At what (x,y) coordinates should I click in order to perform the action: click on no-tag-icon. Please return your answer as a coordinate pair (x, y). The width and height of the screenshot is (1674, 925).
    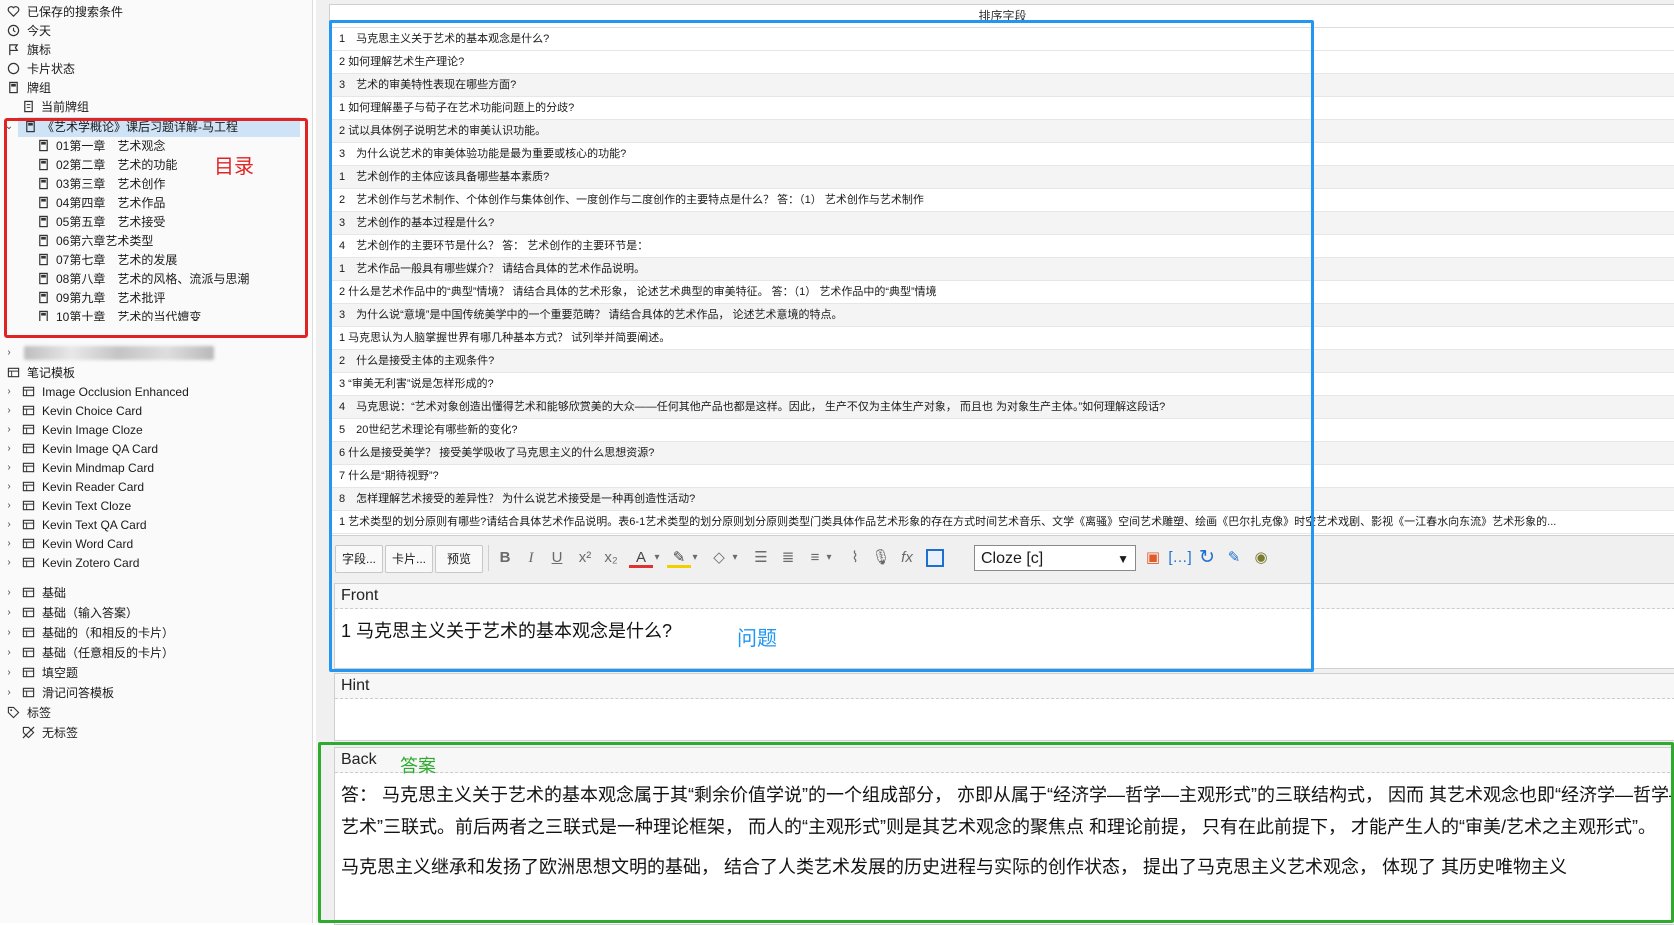
    Looking at the image, I should click on (28, 732).